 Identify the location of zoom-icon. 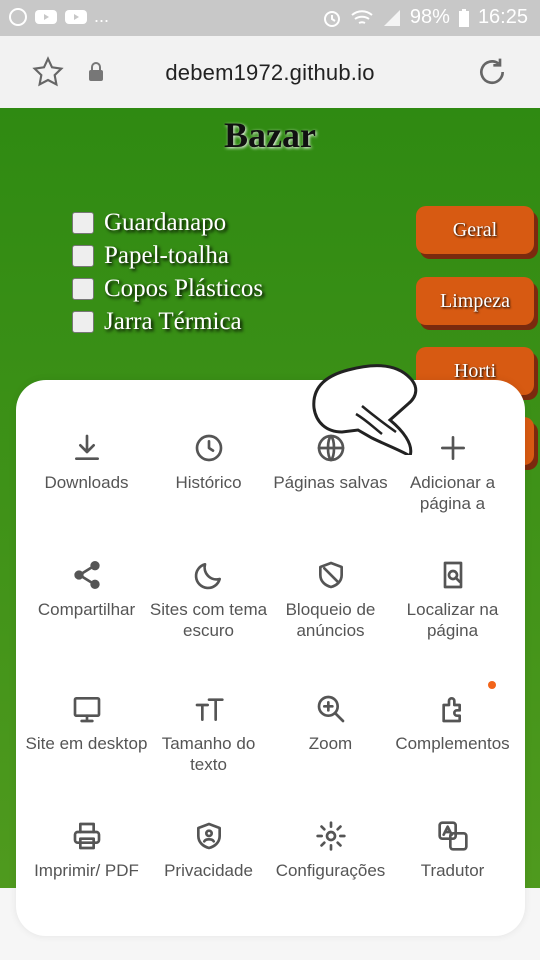
(330, 709).